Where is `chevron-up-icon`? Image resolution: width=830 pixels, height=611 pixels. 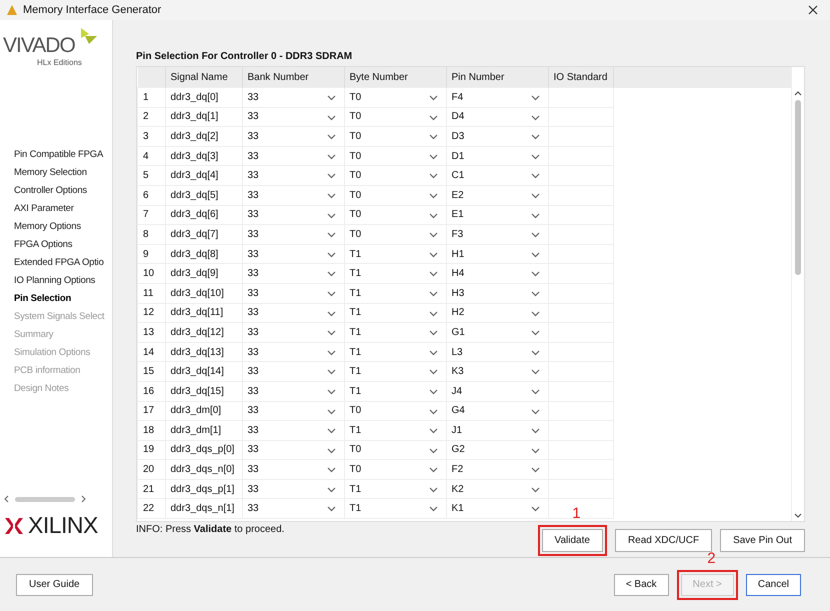 chevron-up-icon is located at coordinates (798, 93).